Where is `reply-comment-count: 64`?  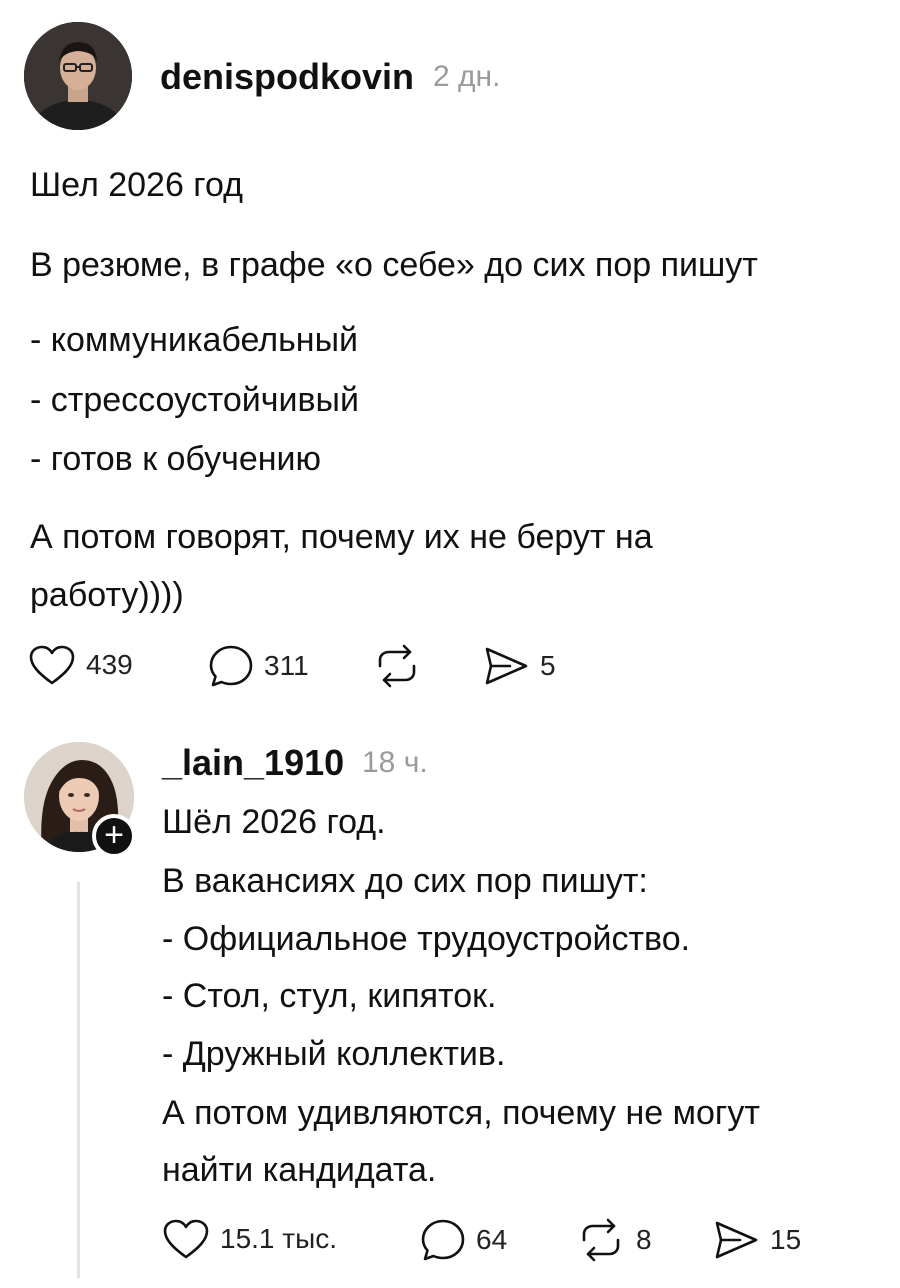 reply-comment-count: 64 is located at coordinates (492, 1239).